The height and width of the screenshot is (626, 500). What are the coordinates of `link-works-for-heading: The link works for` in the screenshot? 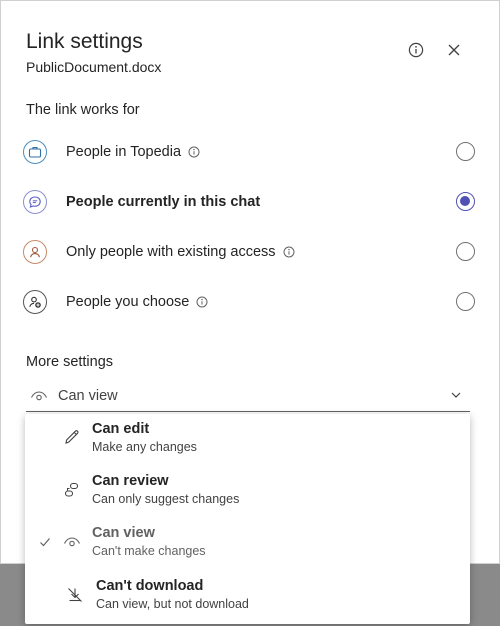 It's located at (83, 110).